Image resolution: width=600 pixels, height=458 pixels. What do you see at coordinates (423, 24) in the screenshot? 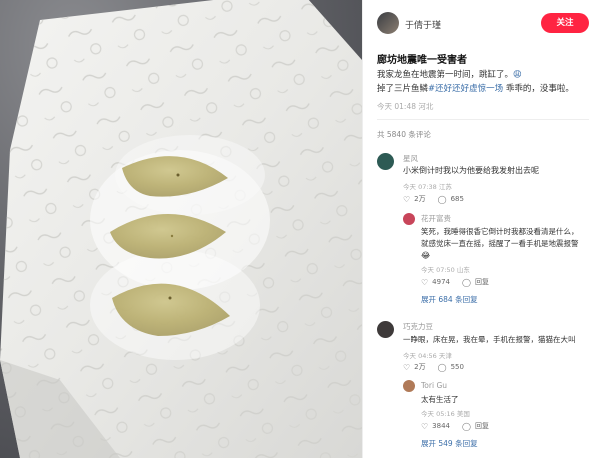
I see `author-name: 于倩于瑾` at bounding box center [423, 24].